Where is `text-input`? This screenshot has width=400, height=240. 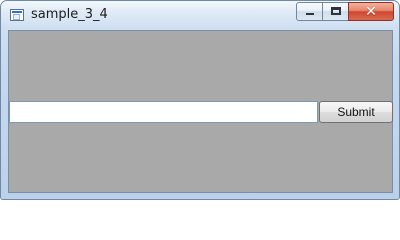 text-input is located at coordinates (163, 112).